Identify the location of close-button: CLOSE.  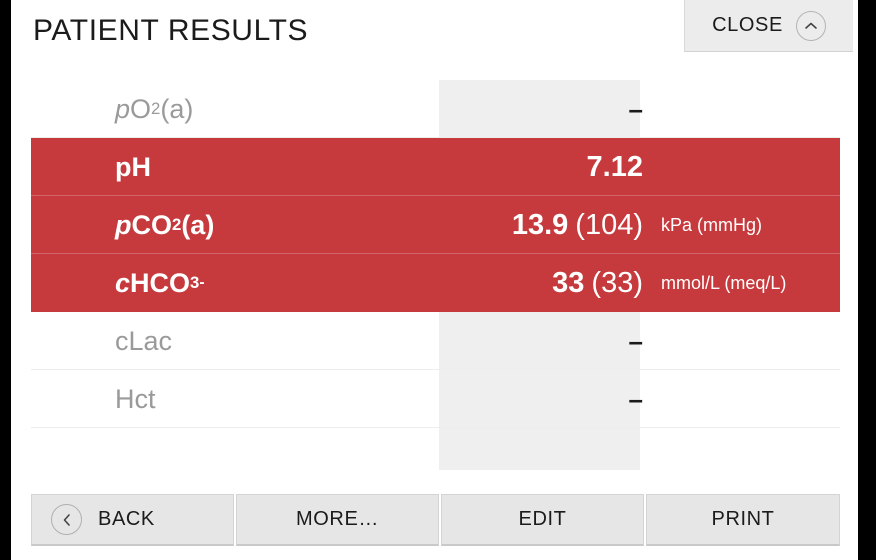
(768, 26).